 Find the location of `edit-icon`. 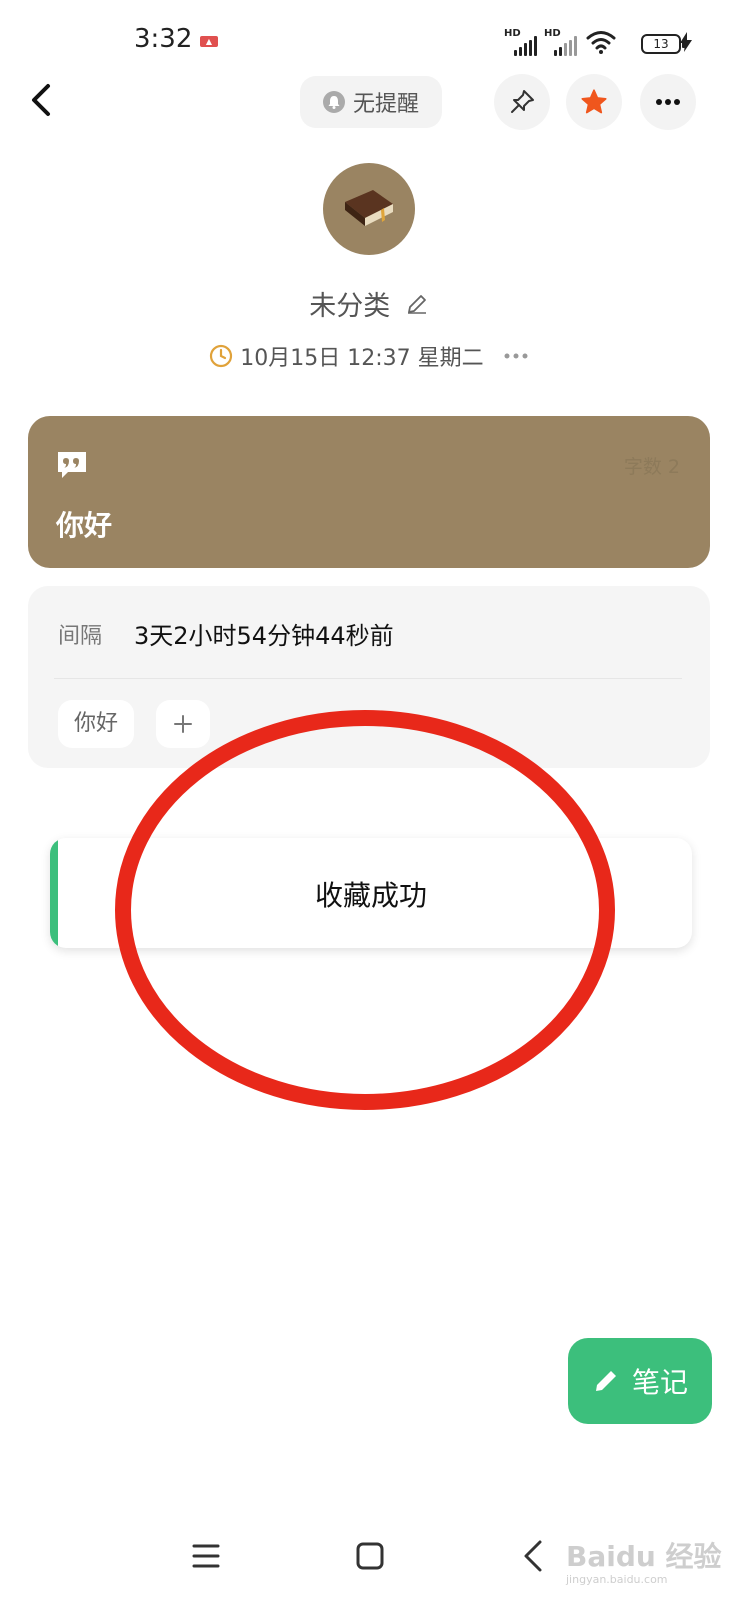

edit-icon is located at coordinates (417, 304).